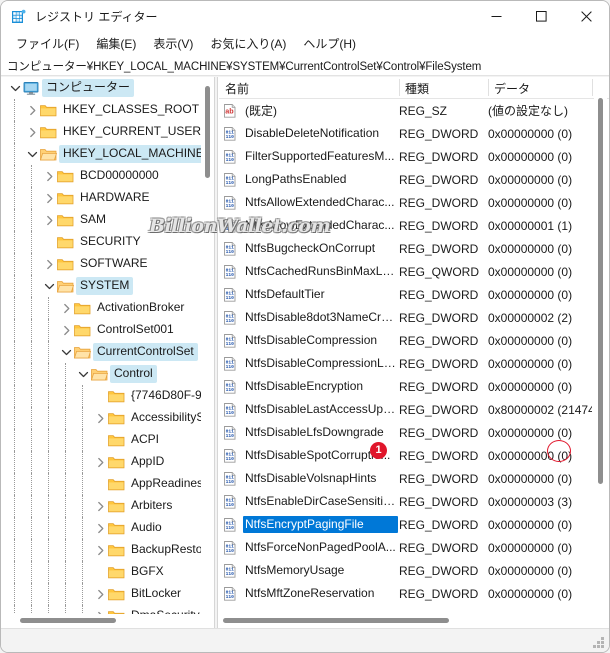 This screenshot has height=653, width=610. Describe the element at coordinates (101, 242) in the screenshot. I see `tree-item-security: SECURITY` at that location.